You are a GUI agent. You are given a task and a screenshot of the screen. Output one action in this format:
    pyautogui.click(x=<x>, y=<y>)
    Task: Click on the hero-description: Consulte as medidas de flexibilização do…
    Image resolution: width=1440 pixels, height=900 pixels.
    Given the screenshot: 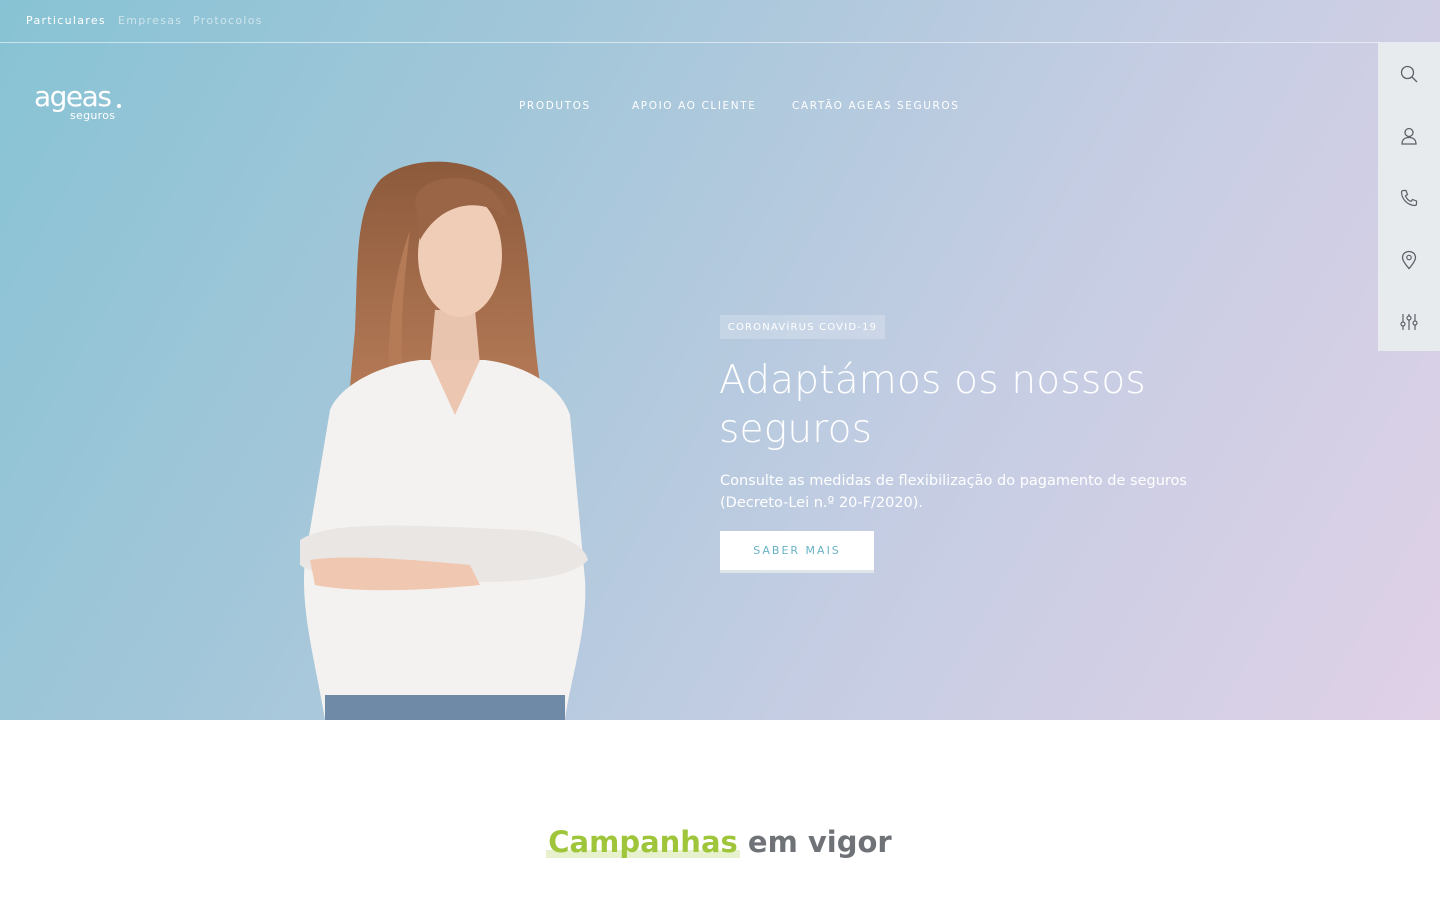 What is the action you would take?
    pyautogui.click(x=953, y=492)
    